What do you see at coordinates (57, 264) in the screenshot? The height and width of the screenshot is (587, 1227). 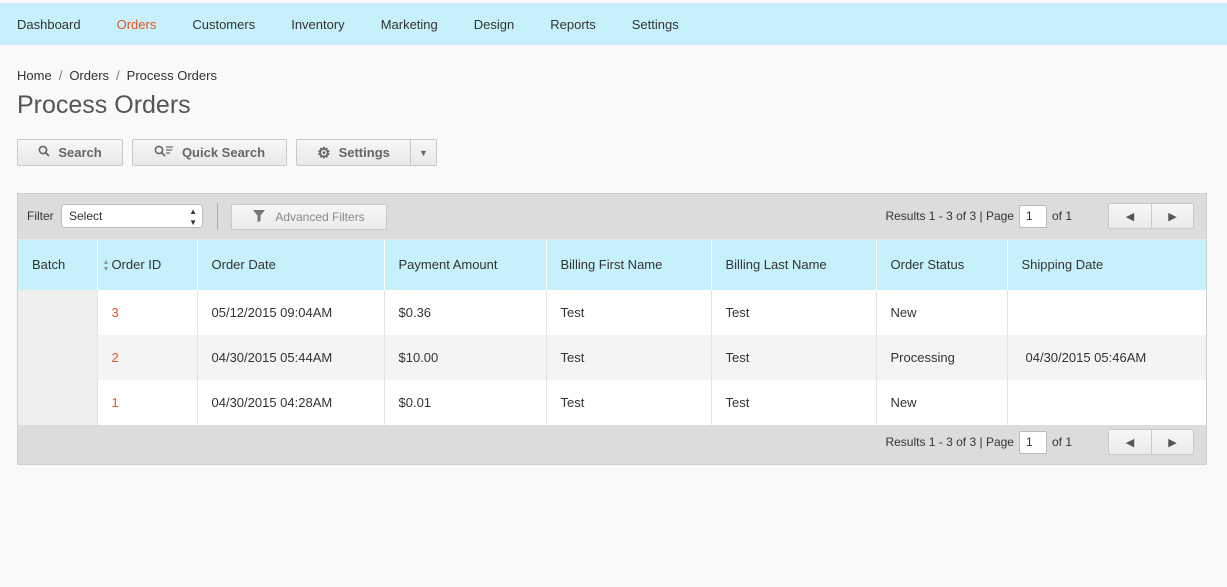 I see `column-header-batch: Batch` at bounding box center [57, 264].